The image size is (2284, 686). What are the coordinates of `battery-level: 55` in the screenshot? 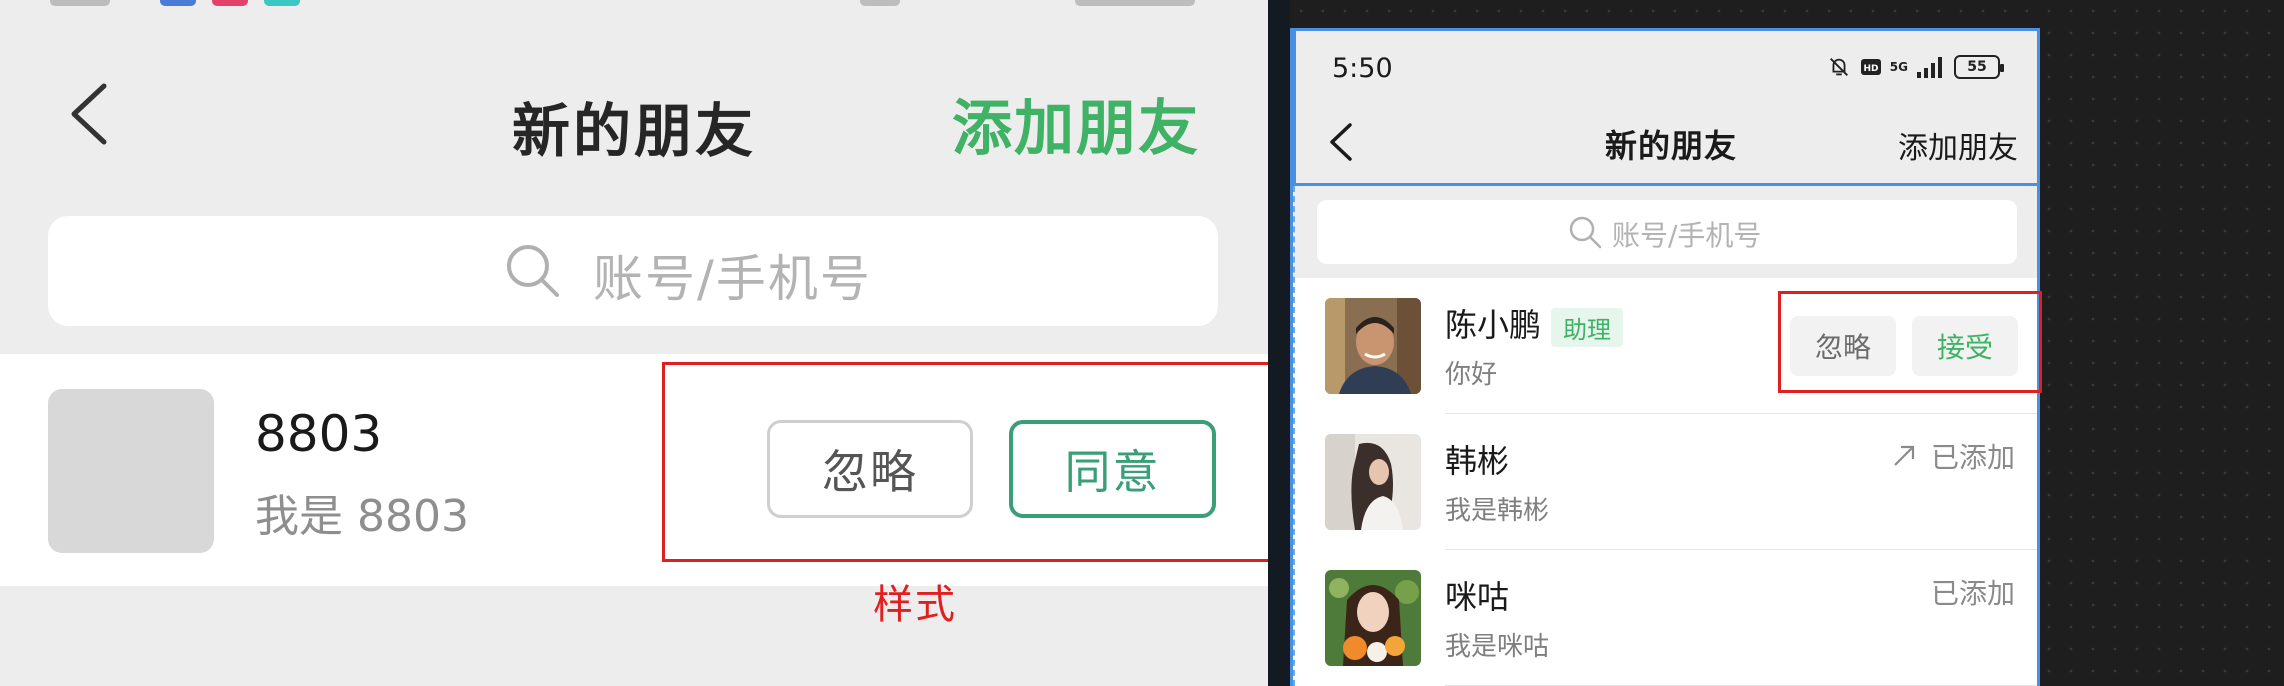 It's located at (1977, 67).